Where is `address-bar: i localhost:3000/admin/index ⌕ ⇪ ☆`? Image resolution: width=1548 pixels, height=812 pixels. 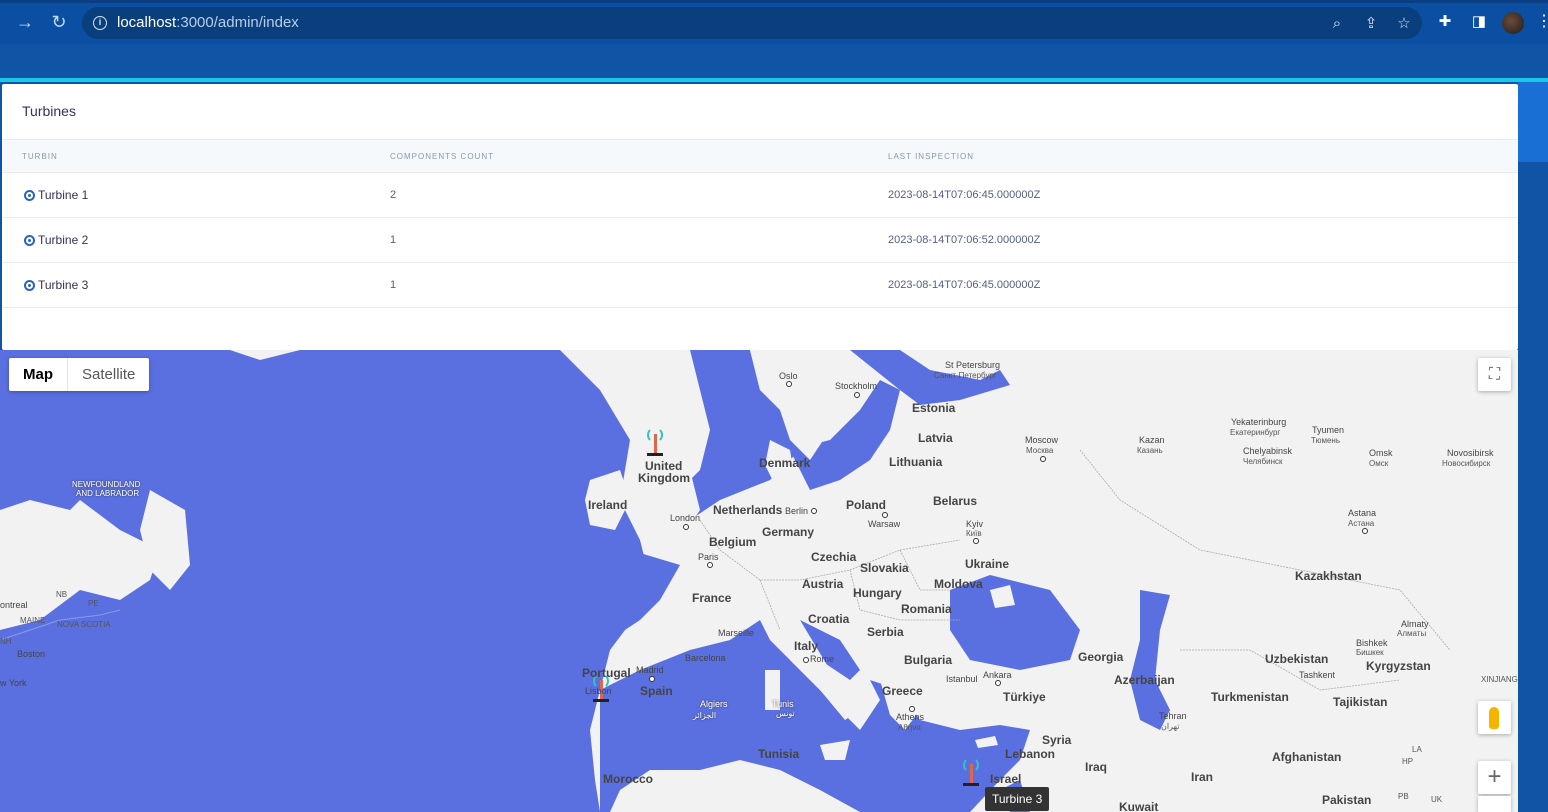
address-bar: i localhost:3000/admin/index ⌕ ⇪ ☆ is located at coordinates (752, 23).